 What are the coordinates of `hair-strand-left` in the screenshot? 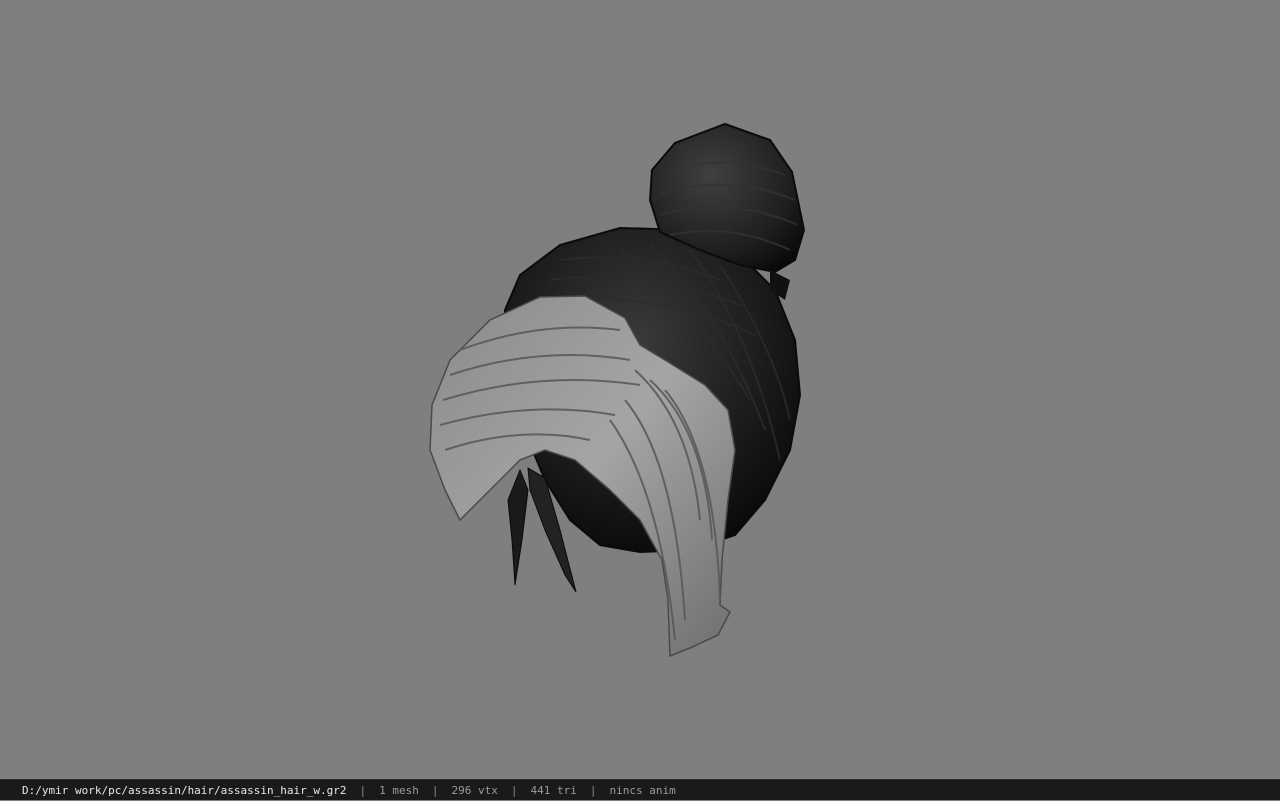 It's located at (518, 527).